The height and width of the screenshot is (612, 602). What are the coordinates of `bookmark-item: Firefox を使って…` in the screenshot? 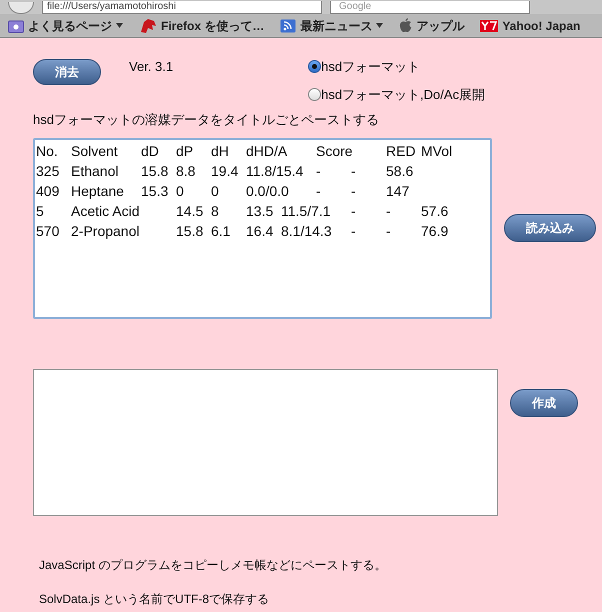 It's located at (201, 25).